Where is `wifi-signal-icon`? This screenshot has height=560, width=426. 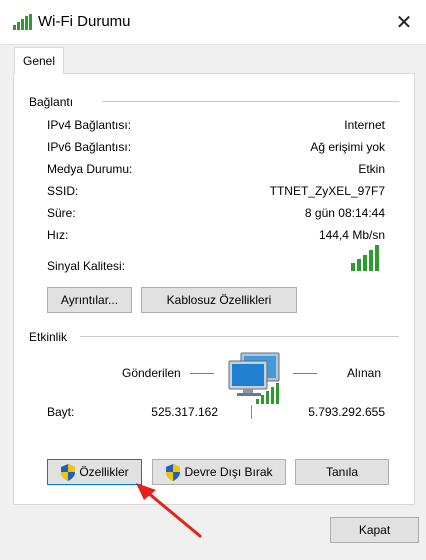
wifi-signal-icon is located at coordinates (22, 22).